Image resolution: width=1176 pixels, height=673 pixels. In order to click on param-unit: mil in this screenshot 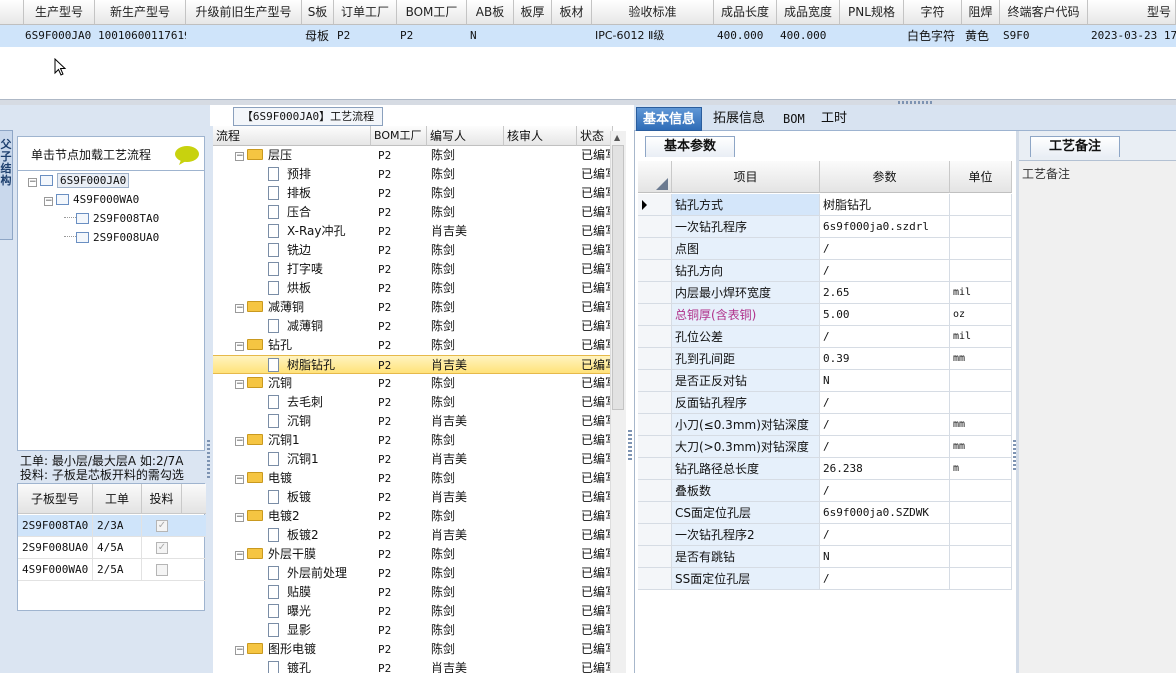, I will do `click(981, 337)`.